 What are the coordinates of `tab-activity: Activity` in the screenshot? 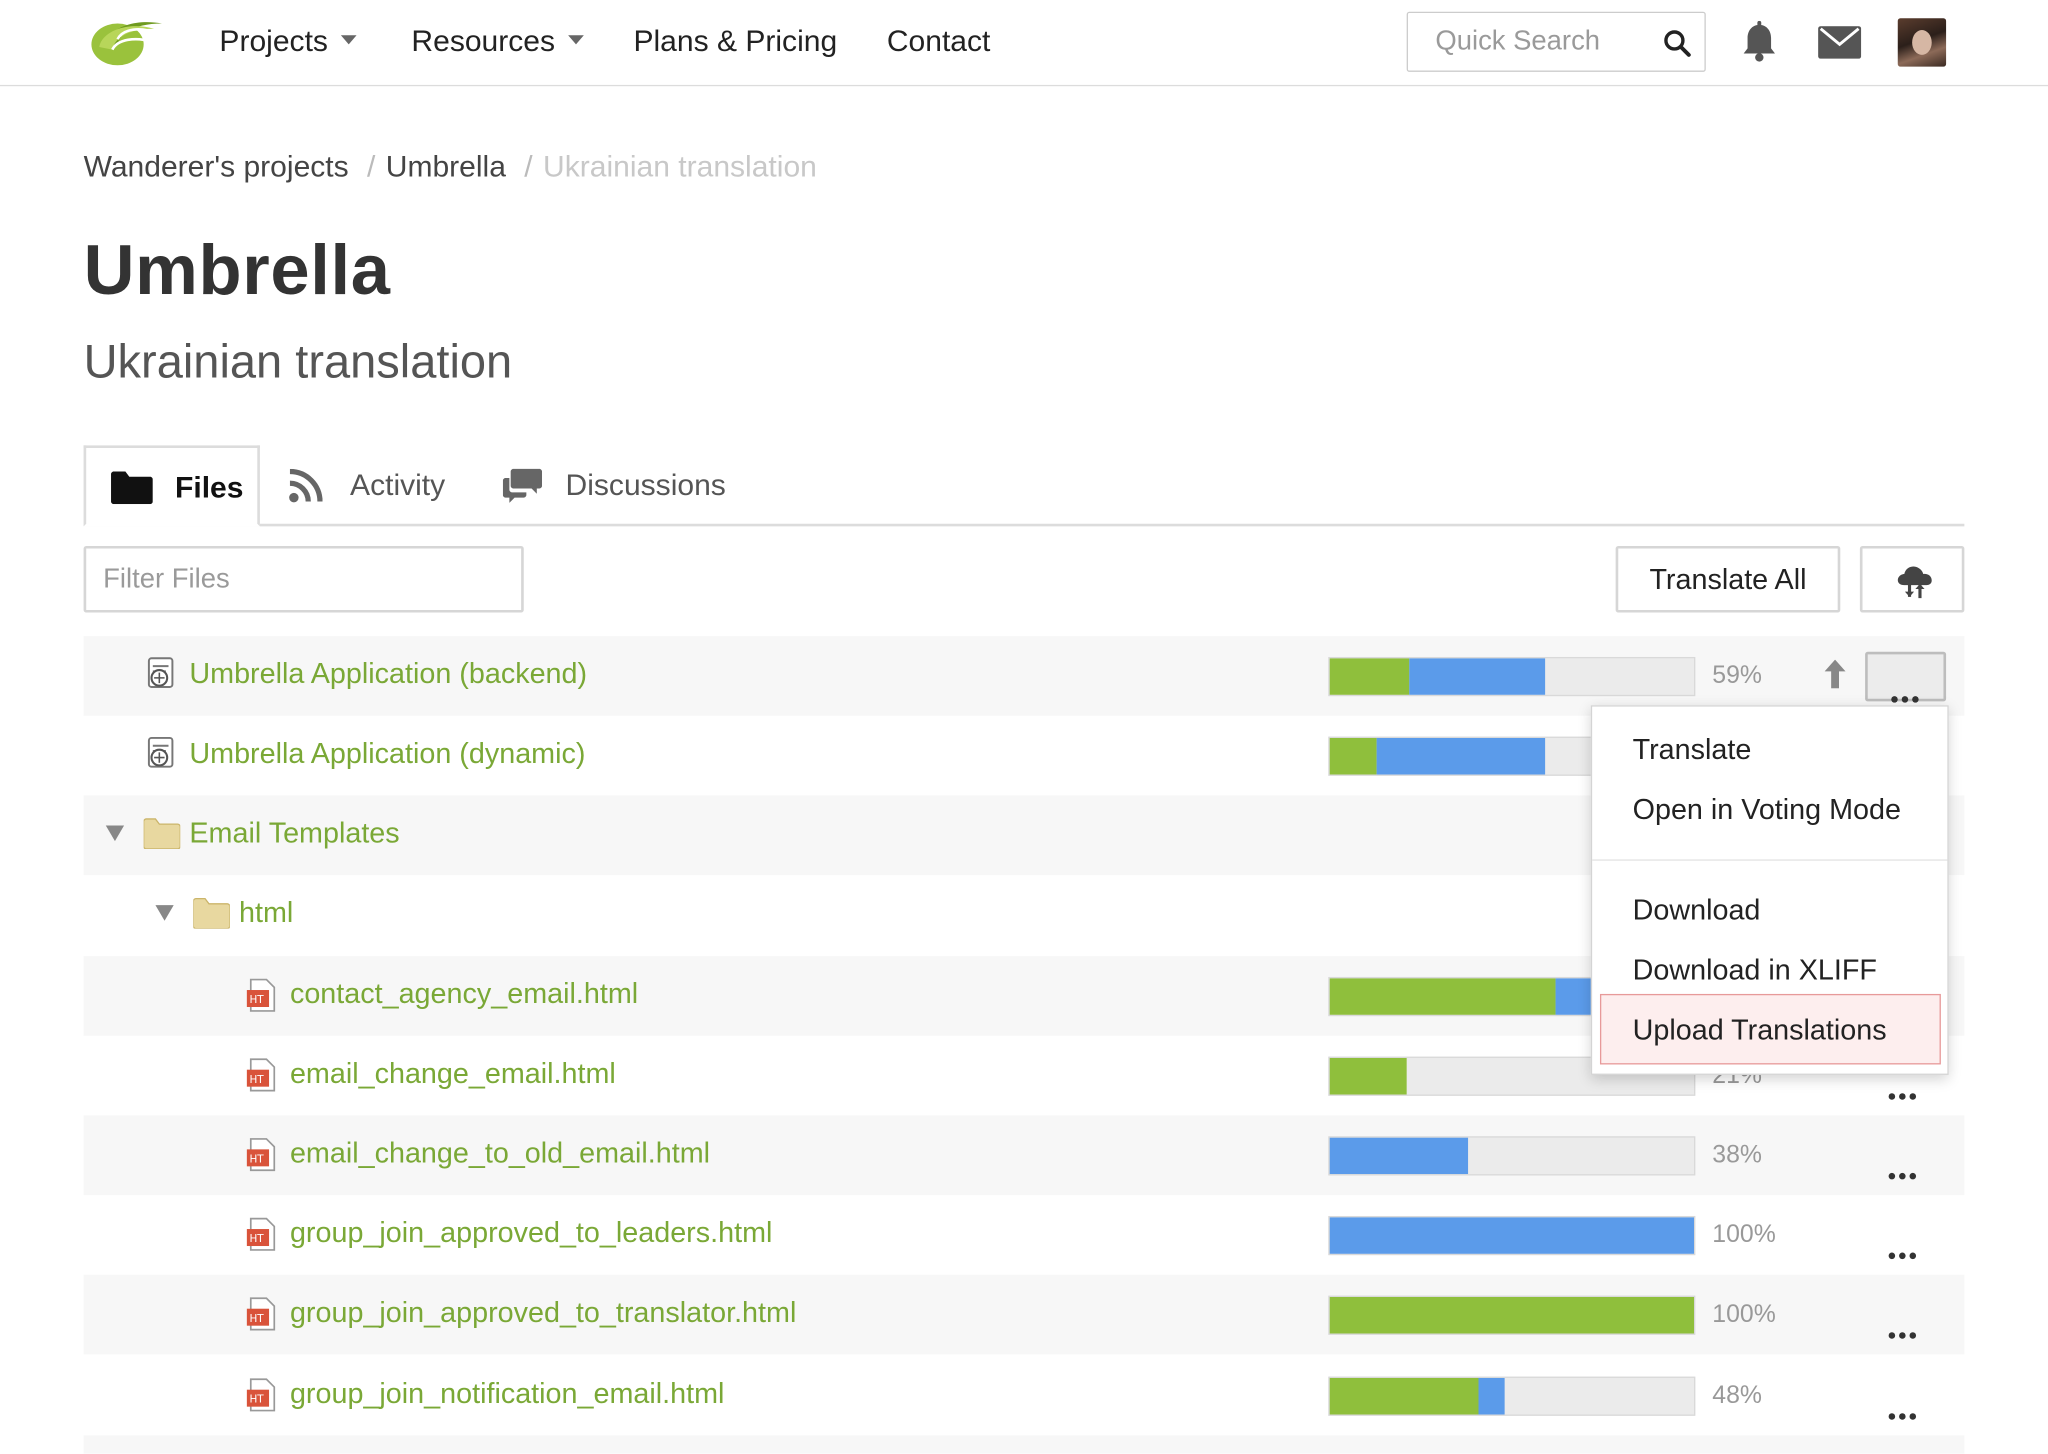 It's located at (376, 485).